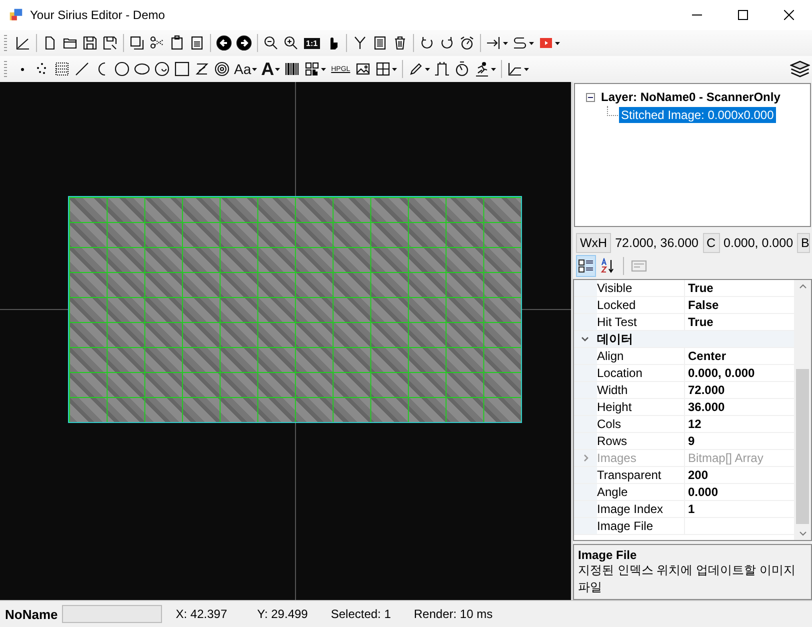  Describe the element at coordinates (442, 69) in the screenshot. I see `pulse-step-icon` at that location.